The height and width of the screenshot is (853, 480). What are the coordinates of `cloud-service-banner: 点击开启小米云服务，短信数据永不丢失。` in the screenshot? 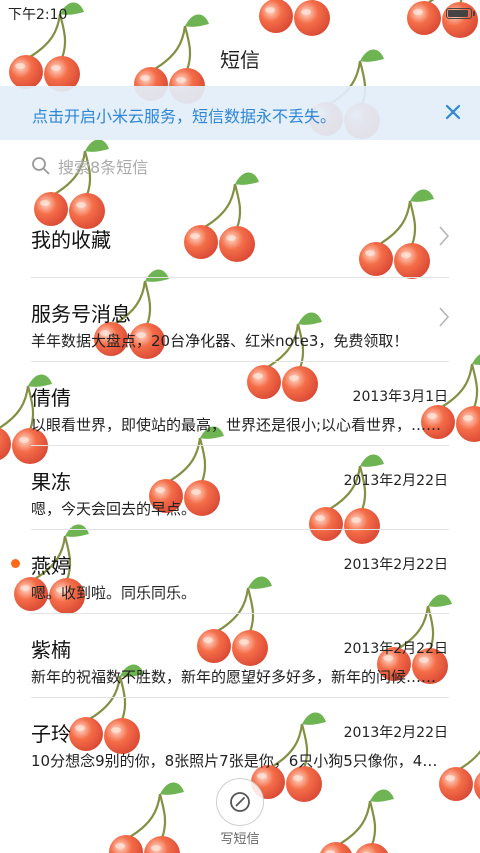 It's located at (240, 113).